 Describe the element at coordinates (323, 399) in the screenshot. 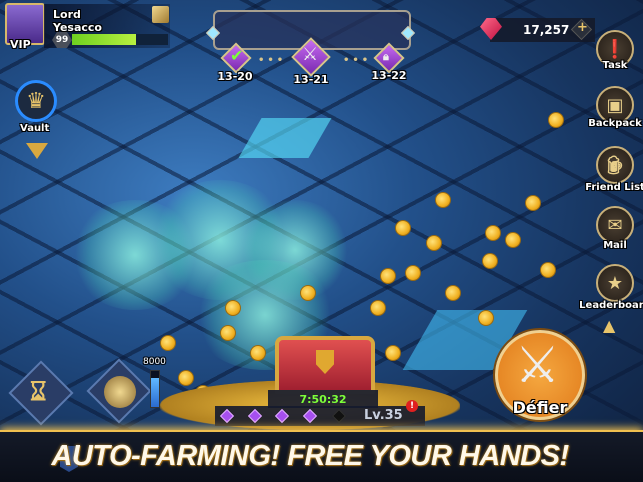

I see `chest-timer: 7:50:32` at that location.